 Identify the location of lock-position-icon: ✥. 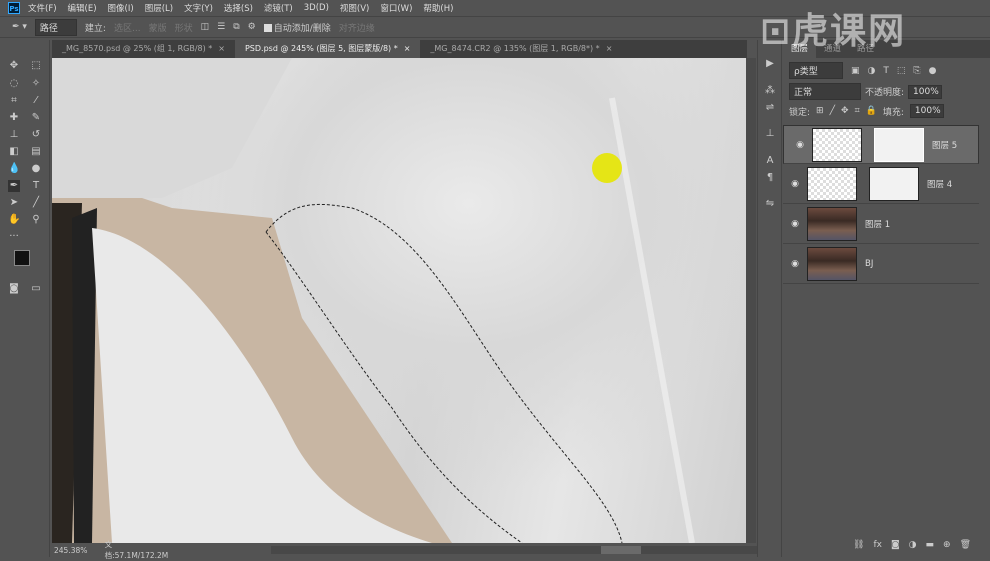
(845, 111).